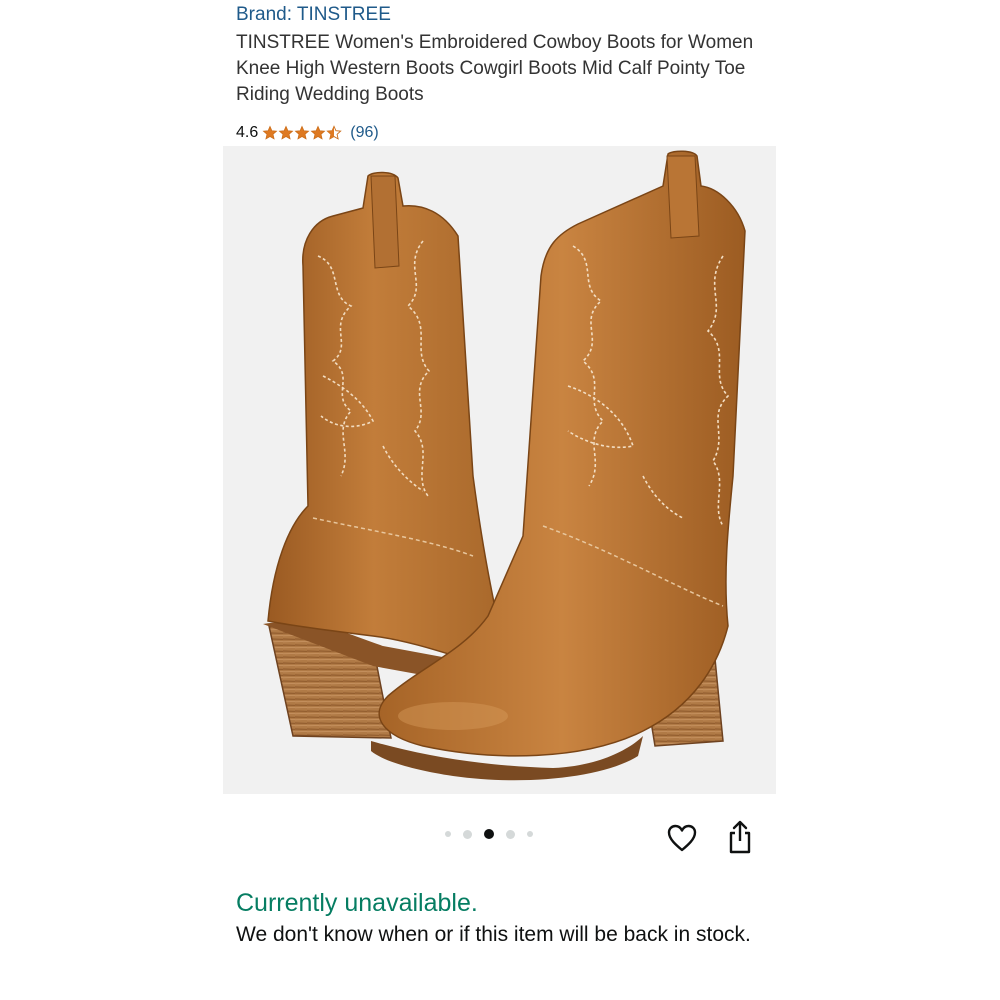  I want to click on star-half-icon, so click(334, 132).